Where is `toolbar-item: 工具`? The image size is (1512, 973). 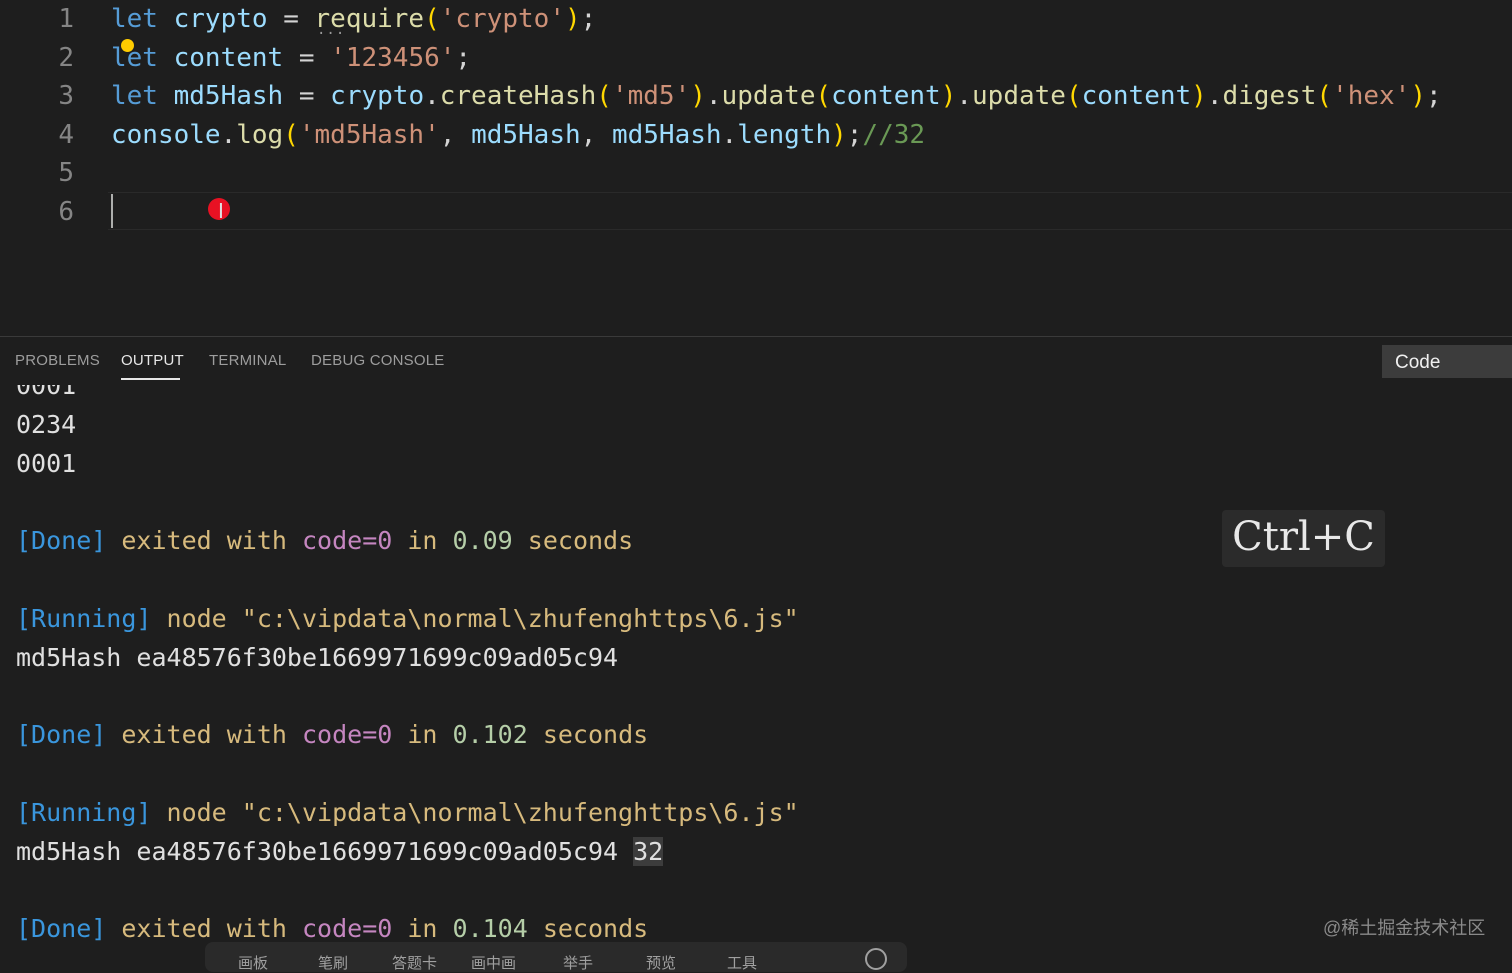
toolbar-item: 工具 is located at coordinates (742, 962).